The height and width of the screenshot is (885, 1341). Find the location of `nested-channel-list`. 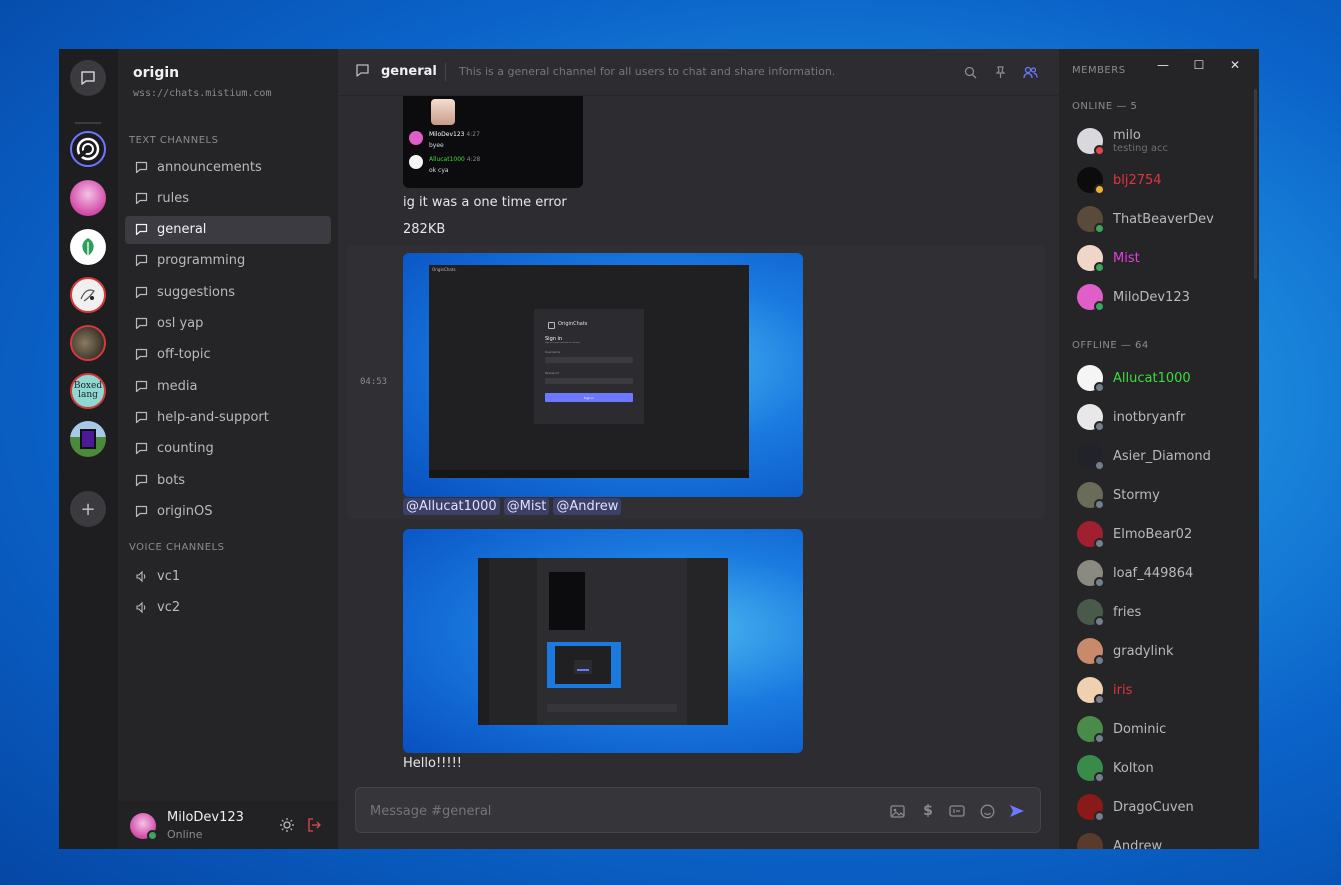

nested-channel-list is located at coordinates (513, 641).